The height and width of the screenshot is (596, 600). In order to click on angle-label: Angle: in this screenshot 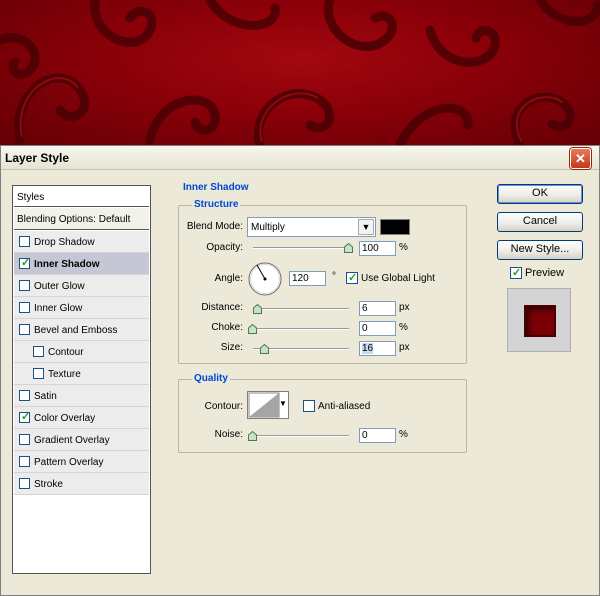, I will do `click(228, 278)`.